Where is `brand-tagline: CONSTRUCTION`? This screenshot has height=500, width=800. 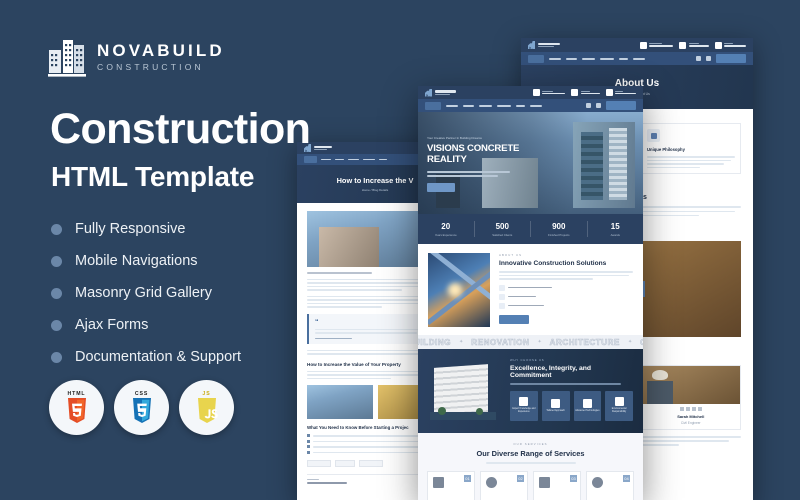
brand-tagline: CONSTRUCTION is located at coordinates (150, 67).